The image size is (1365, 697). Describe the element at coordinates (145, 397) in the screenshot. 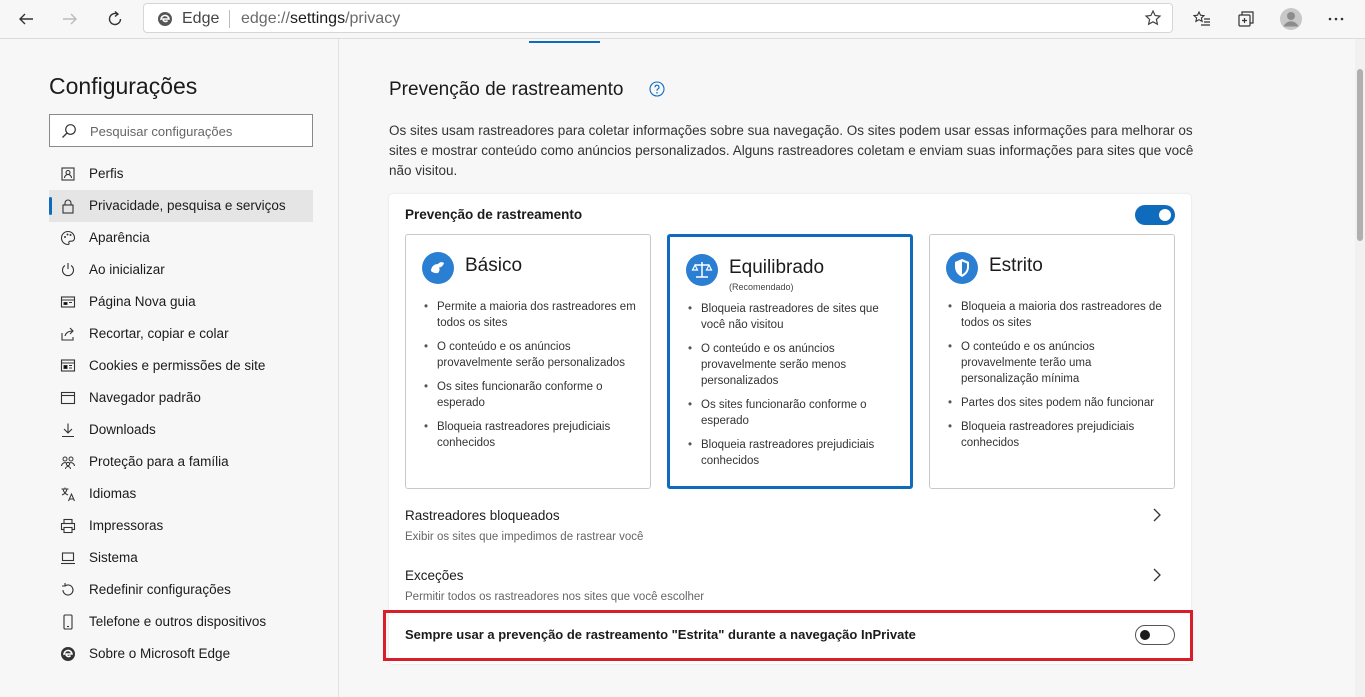

I see `sidebar-item-label: Navegador padrão` at that location.